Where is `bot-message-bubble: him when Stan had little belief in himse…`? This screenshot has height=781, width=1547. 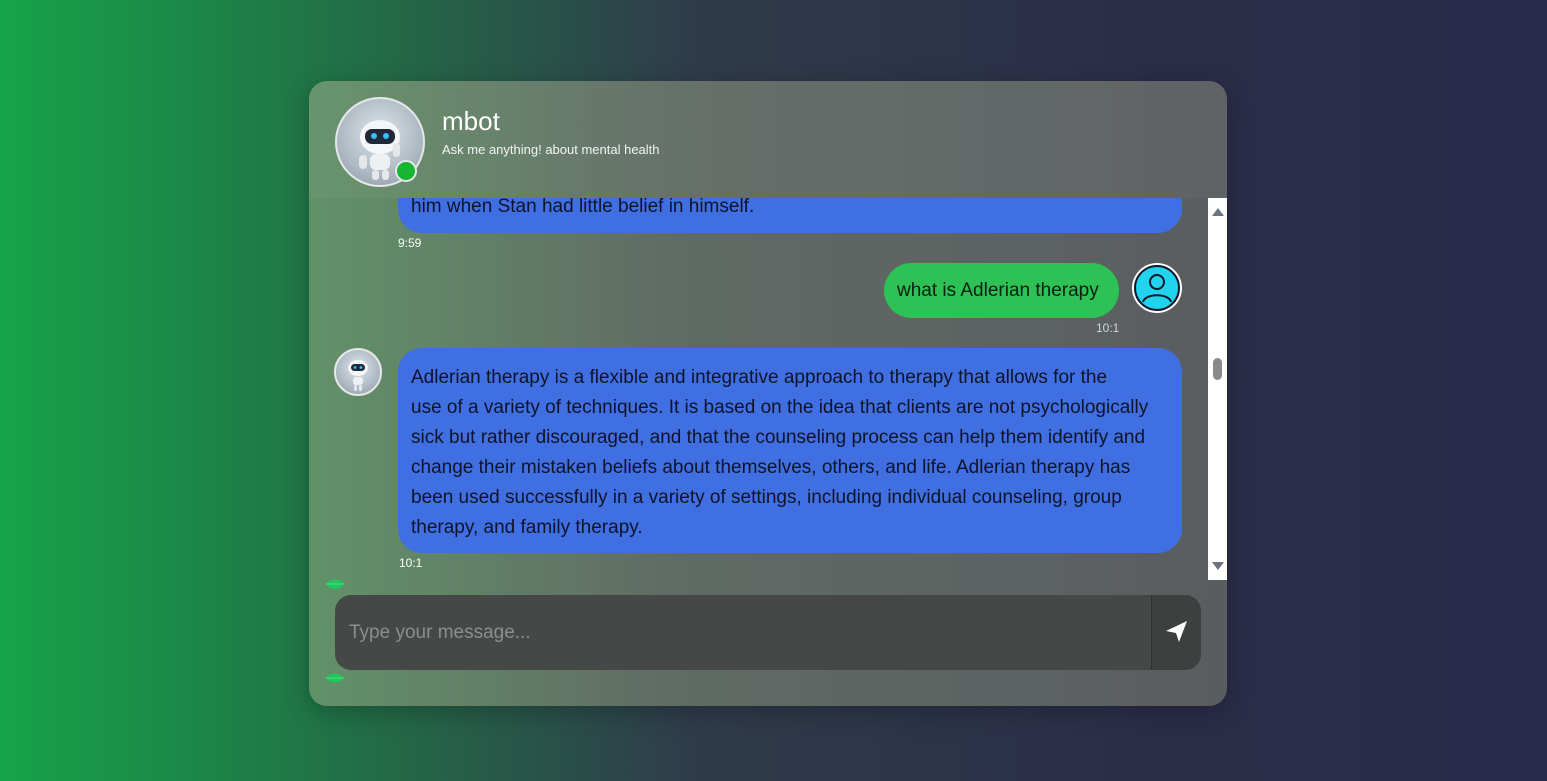
bot-message-bubble: him when Stan had little belief in himse… is located at coordinates (790, 215).